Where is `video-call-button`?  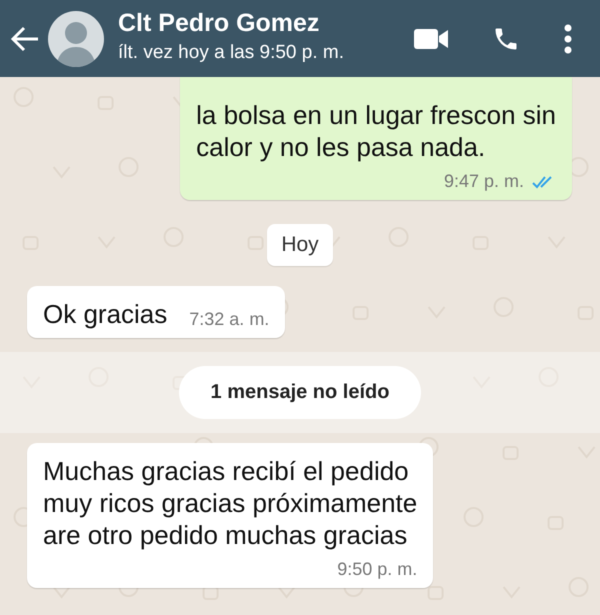 video-call-button is located at coordinates (431, 39).